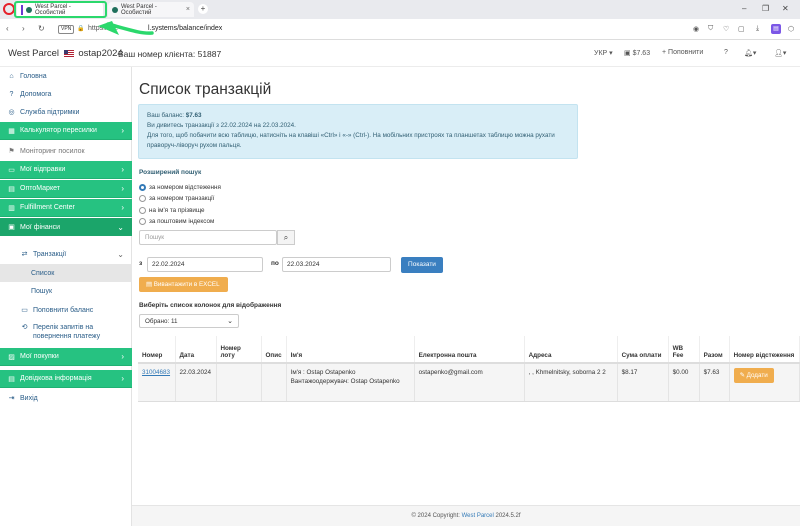 The width and height of the screenshot is (800, 526). Describe the element at coordinates (155, 28) in the screenshot. I see `url-text: https://we l.systems/balance/index` at that location.